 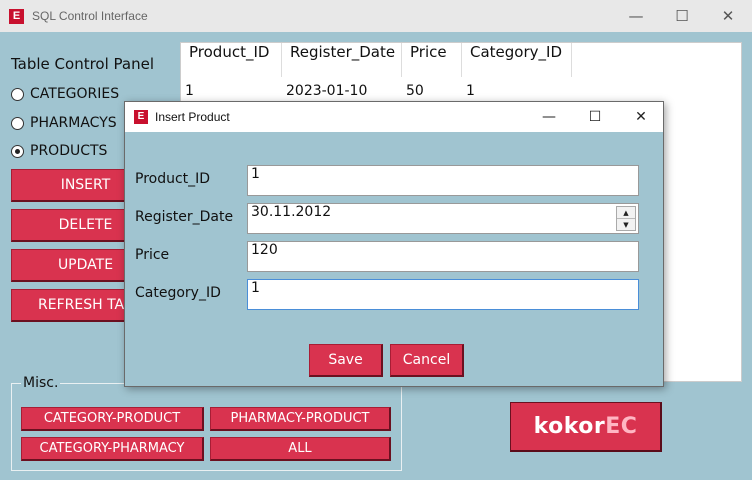 I want to click on dialog-minimize-button: —, so click(x=549, y=117).